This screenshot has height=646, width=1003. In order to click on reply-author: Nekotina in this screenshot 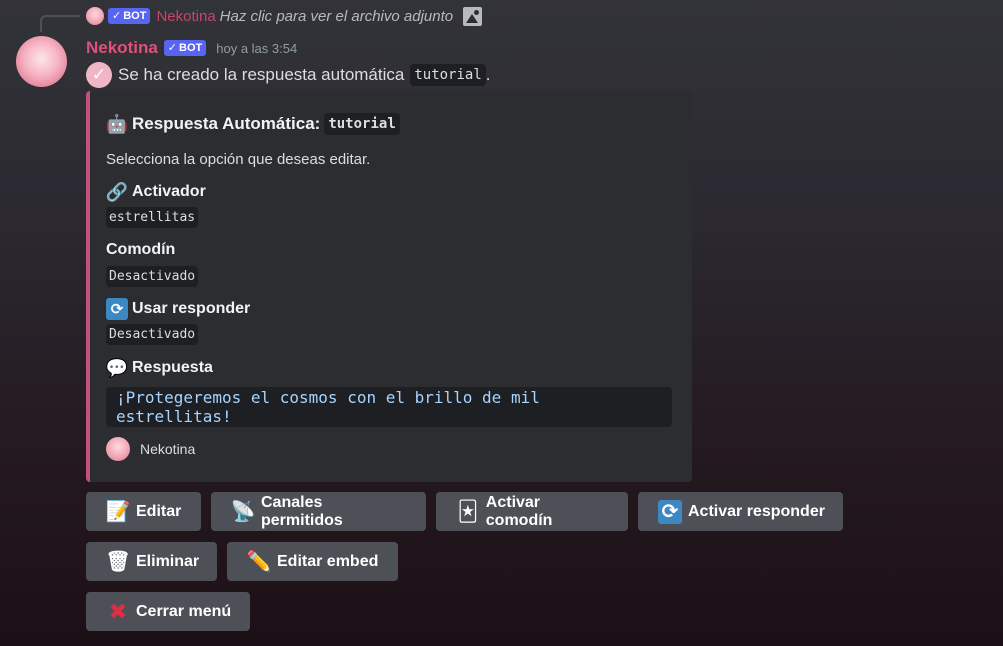, I will do `click(185, 16)`.